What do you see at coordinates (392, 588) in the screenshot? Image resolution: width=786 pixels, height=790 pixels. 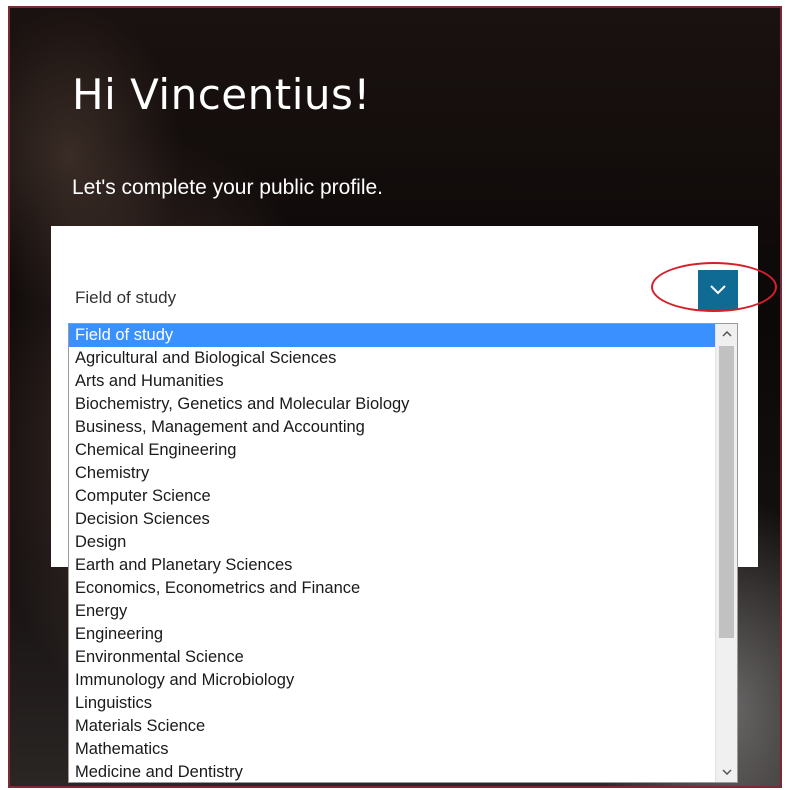 I see `dropdown-option: Economics, Econometrics and Finance` at bounding box center [392, 588].